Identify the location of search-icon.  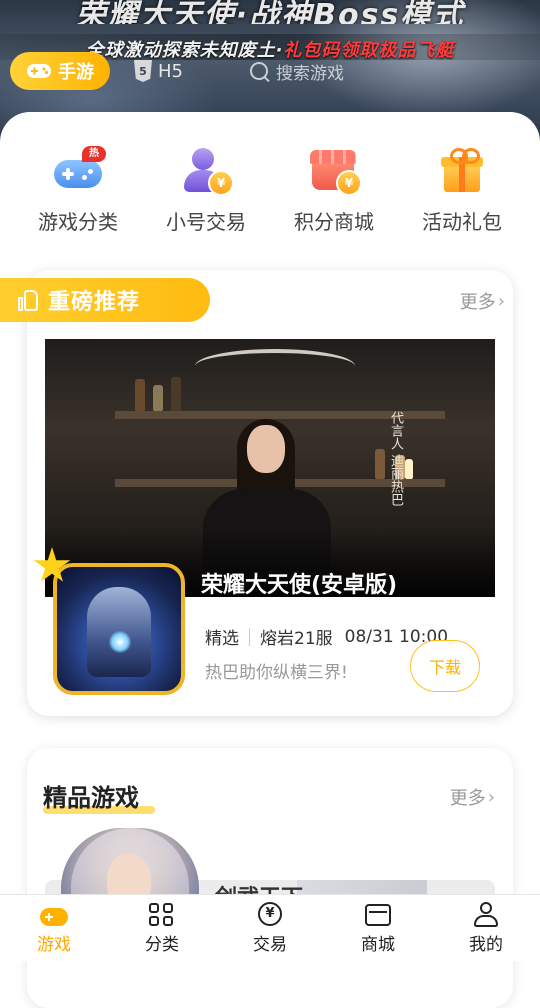
(259, 71).